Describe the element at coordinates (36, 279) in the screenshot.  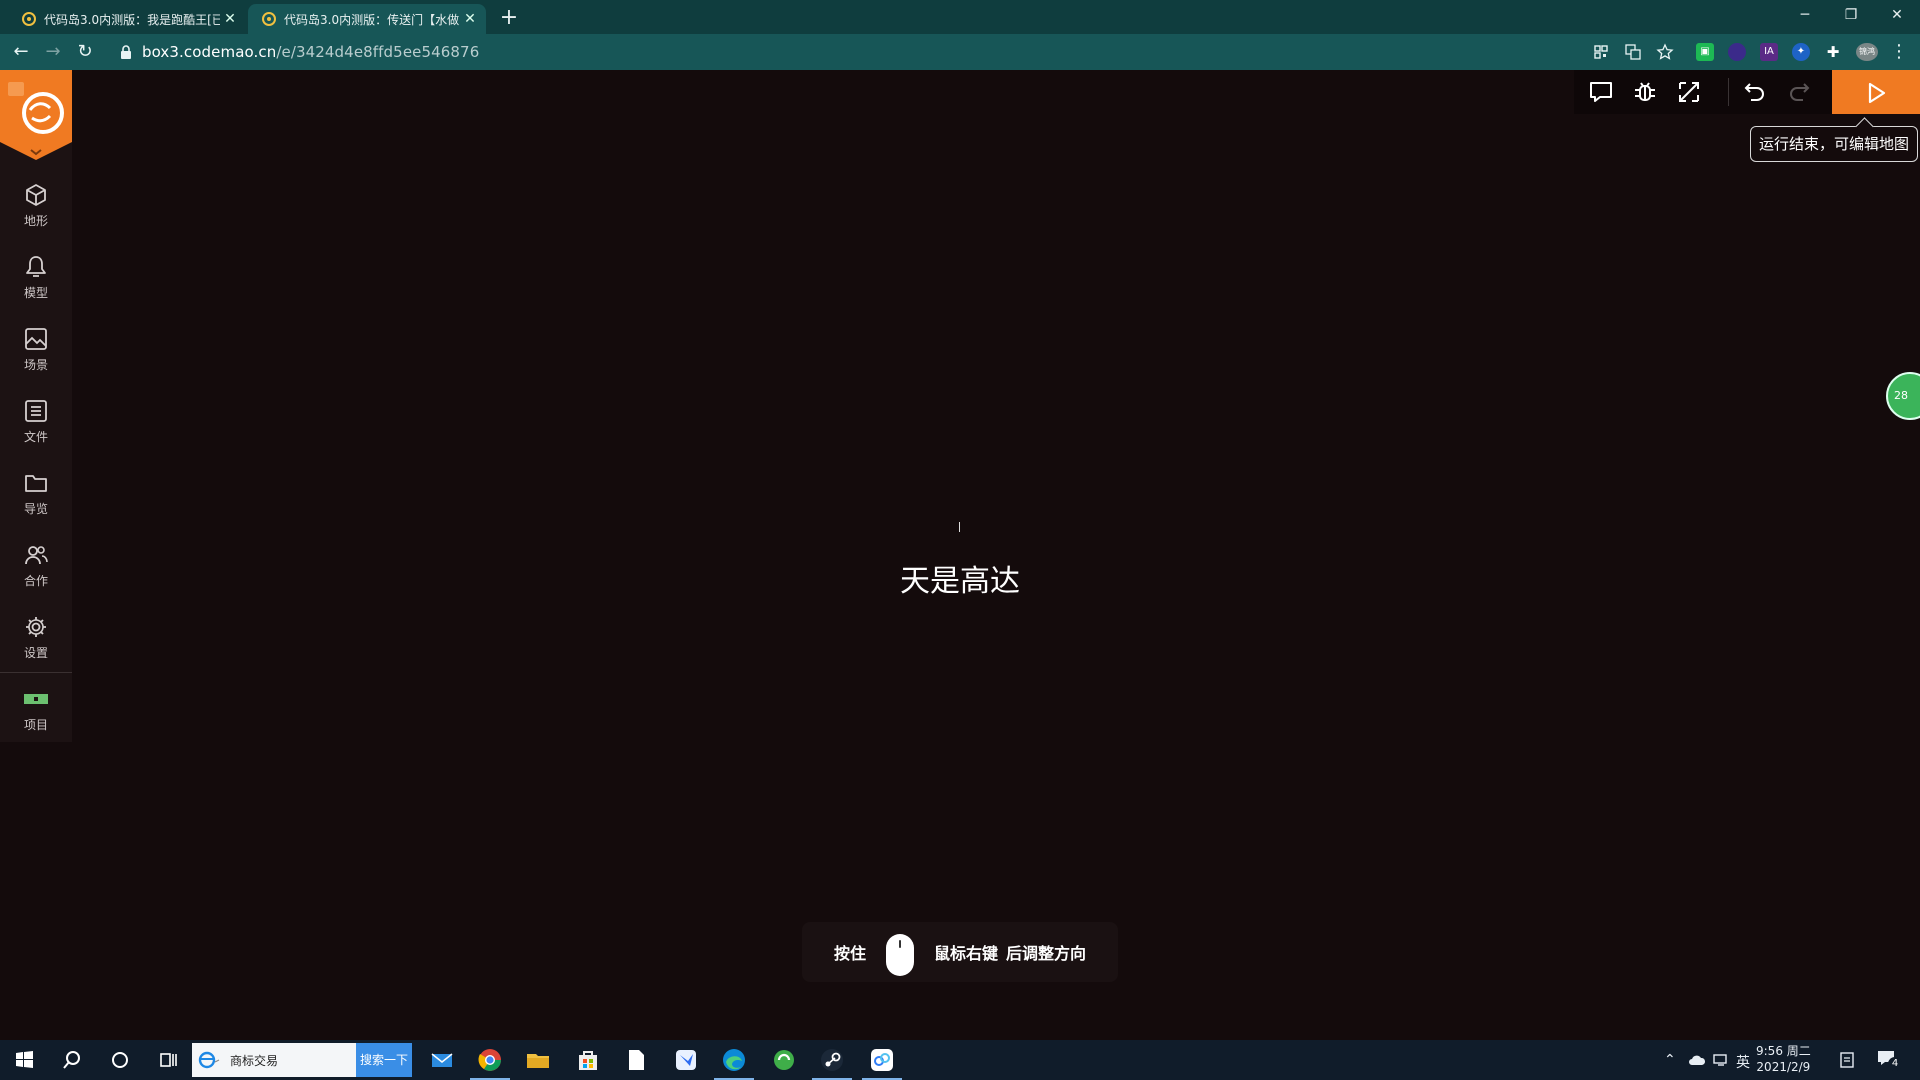
I see `sidebar-item-model: 模型` at that location.